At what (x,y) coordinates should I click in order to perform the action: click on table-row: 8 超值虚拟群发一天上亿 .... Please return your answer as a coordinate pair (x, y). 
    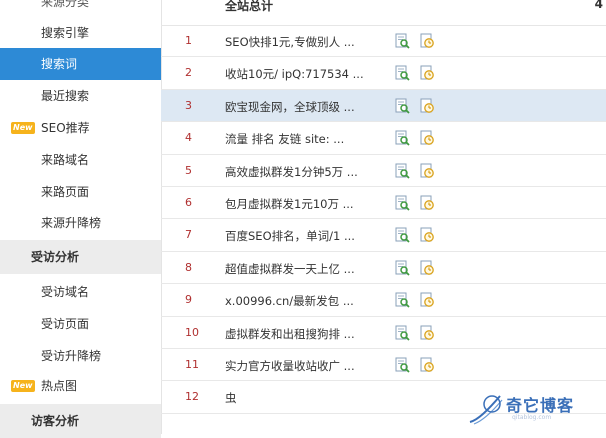
    Looking at the image, I should click on (383, 268).